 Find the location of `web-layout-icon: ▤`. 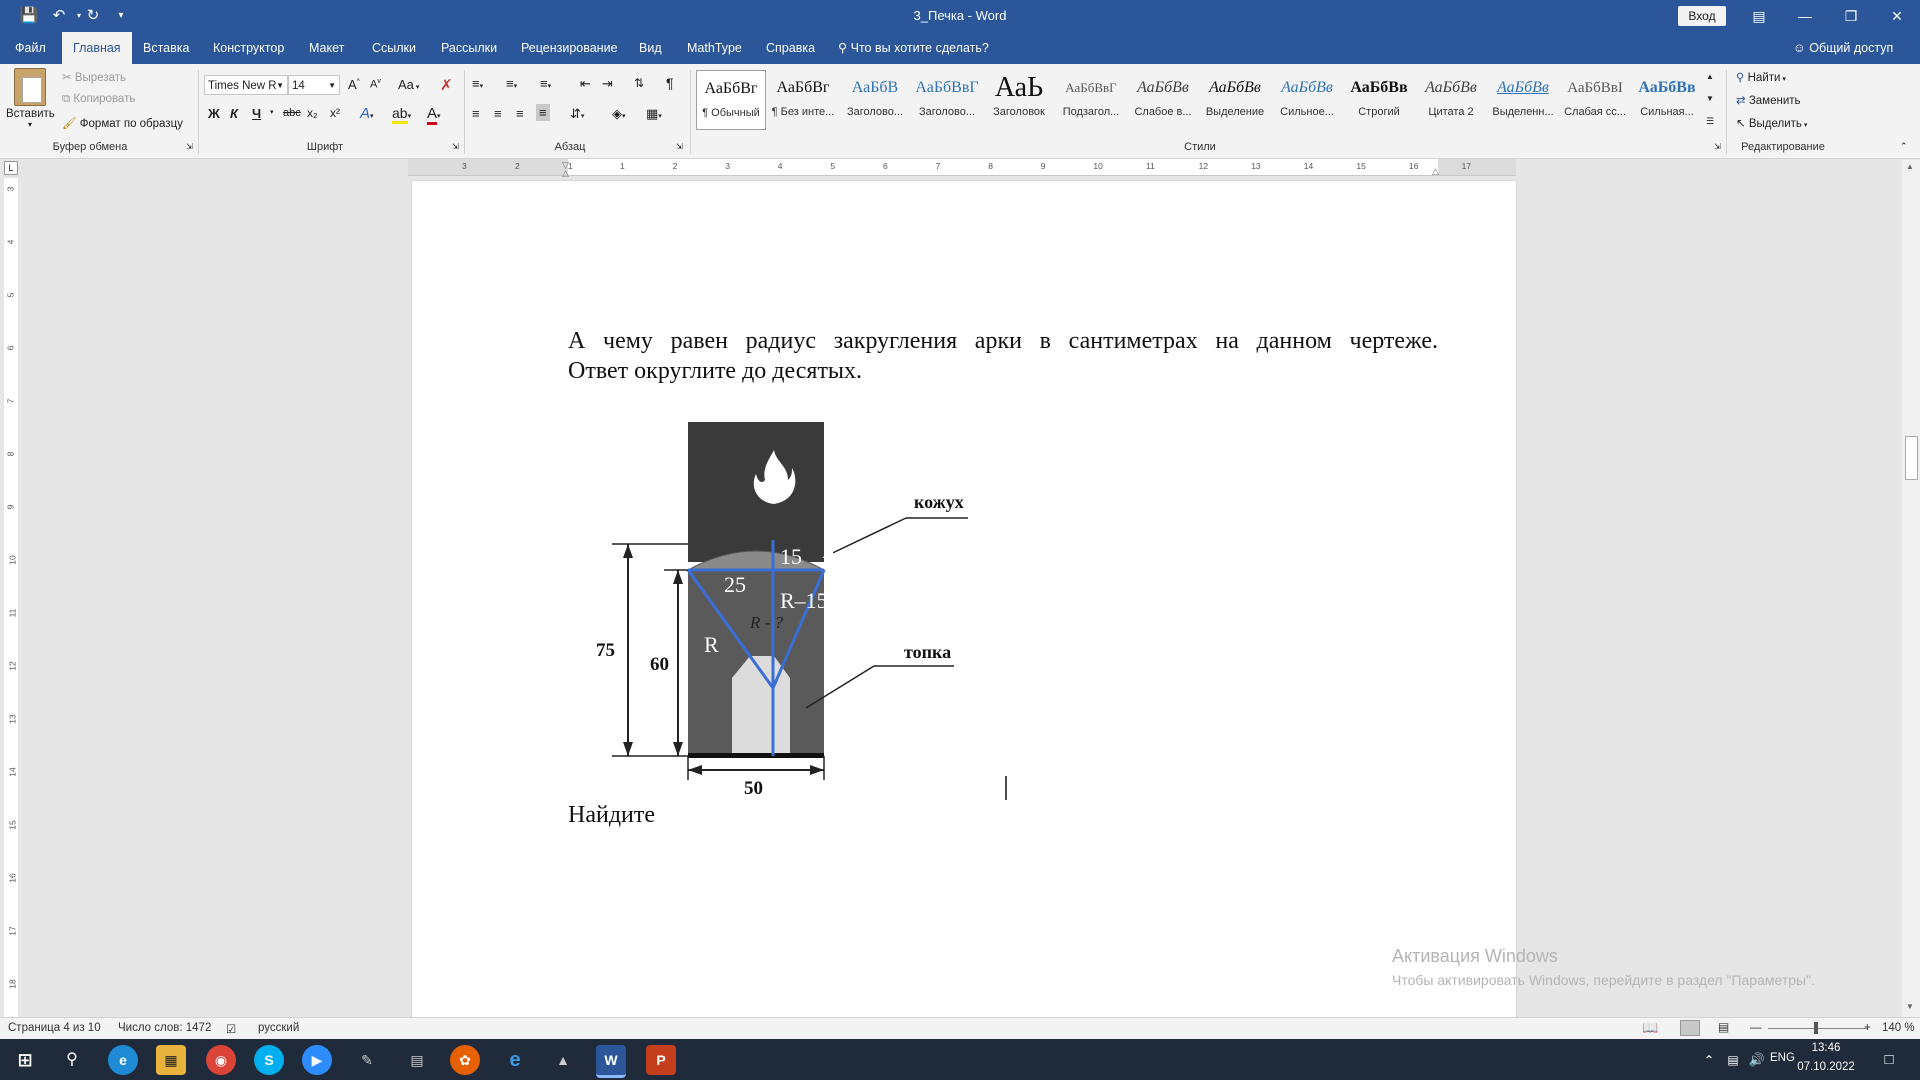

web-layout-icon: ▤ is located at coordinates (1723, 1027).